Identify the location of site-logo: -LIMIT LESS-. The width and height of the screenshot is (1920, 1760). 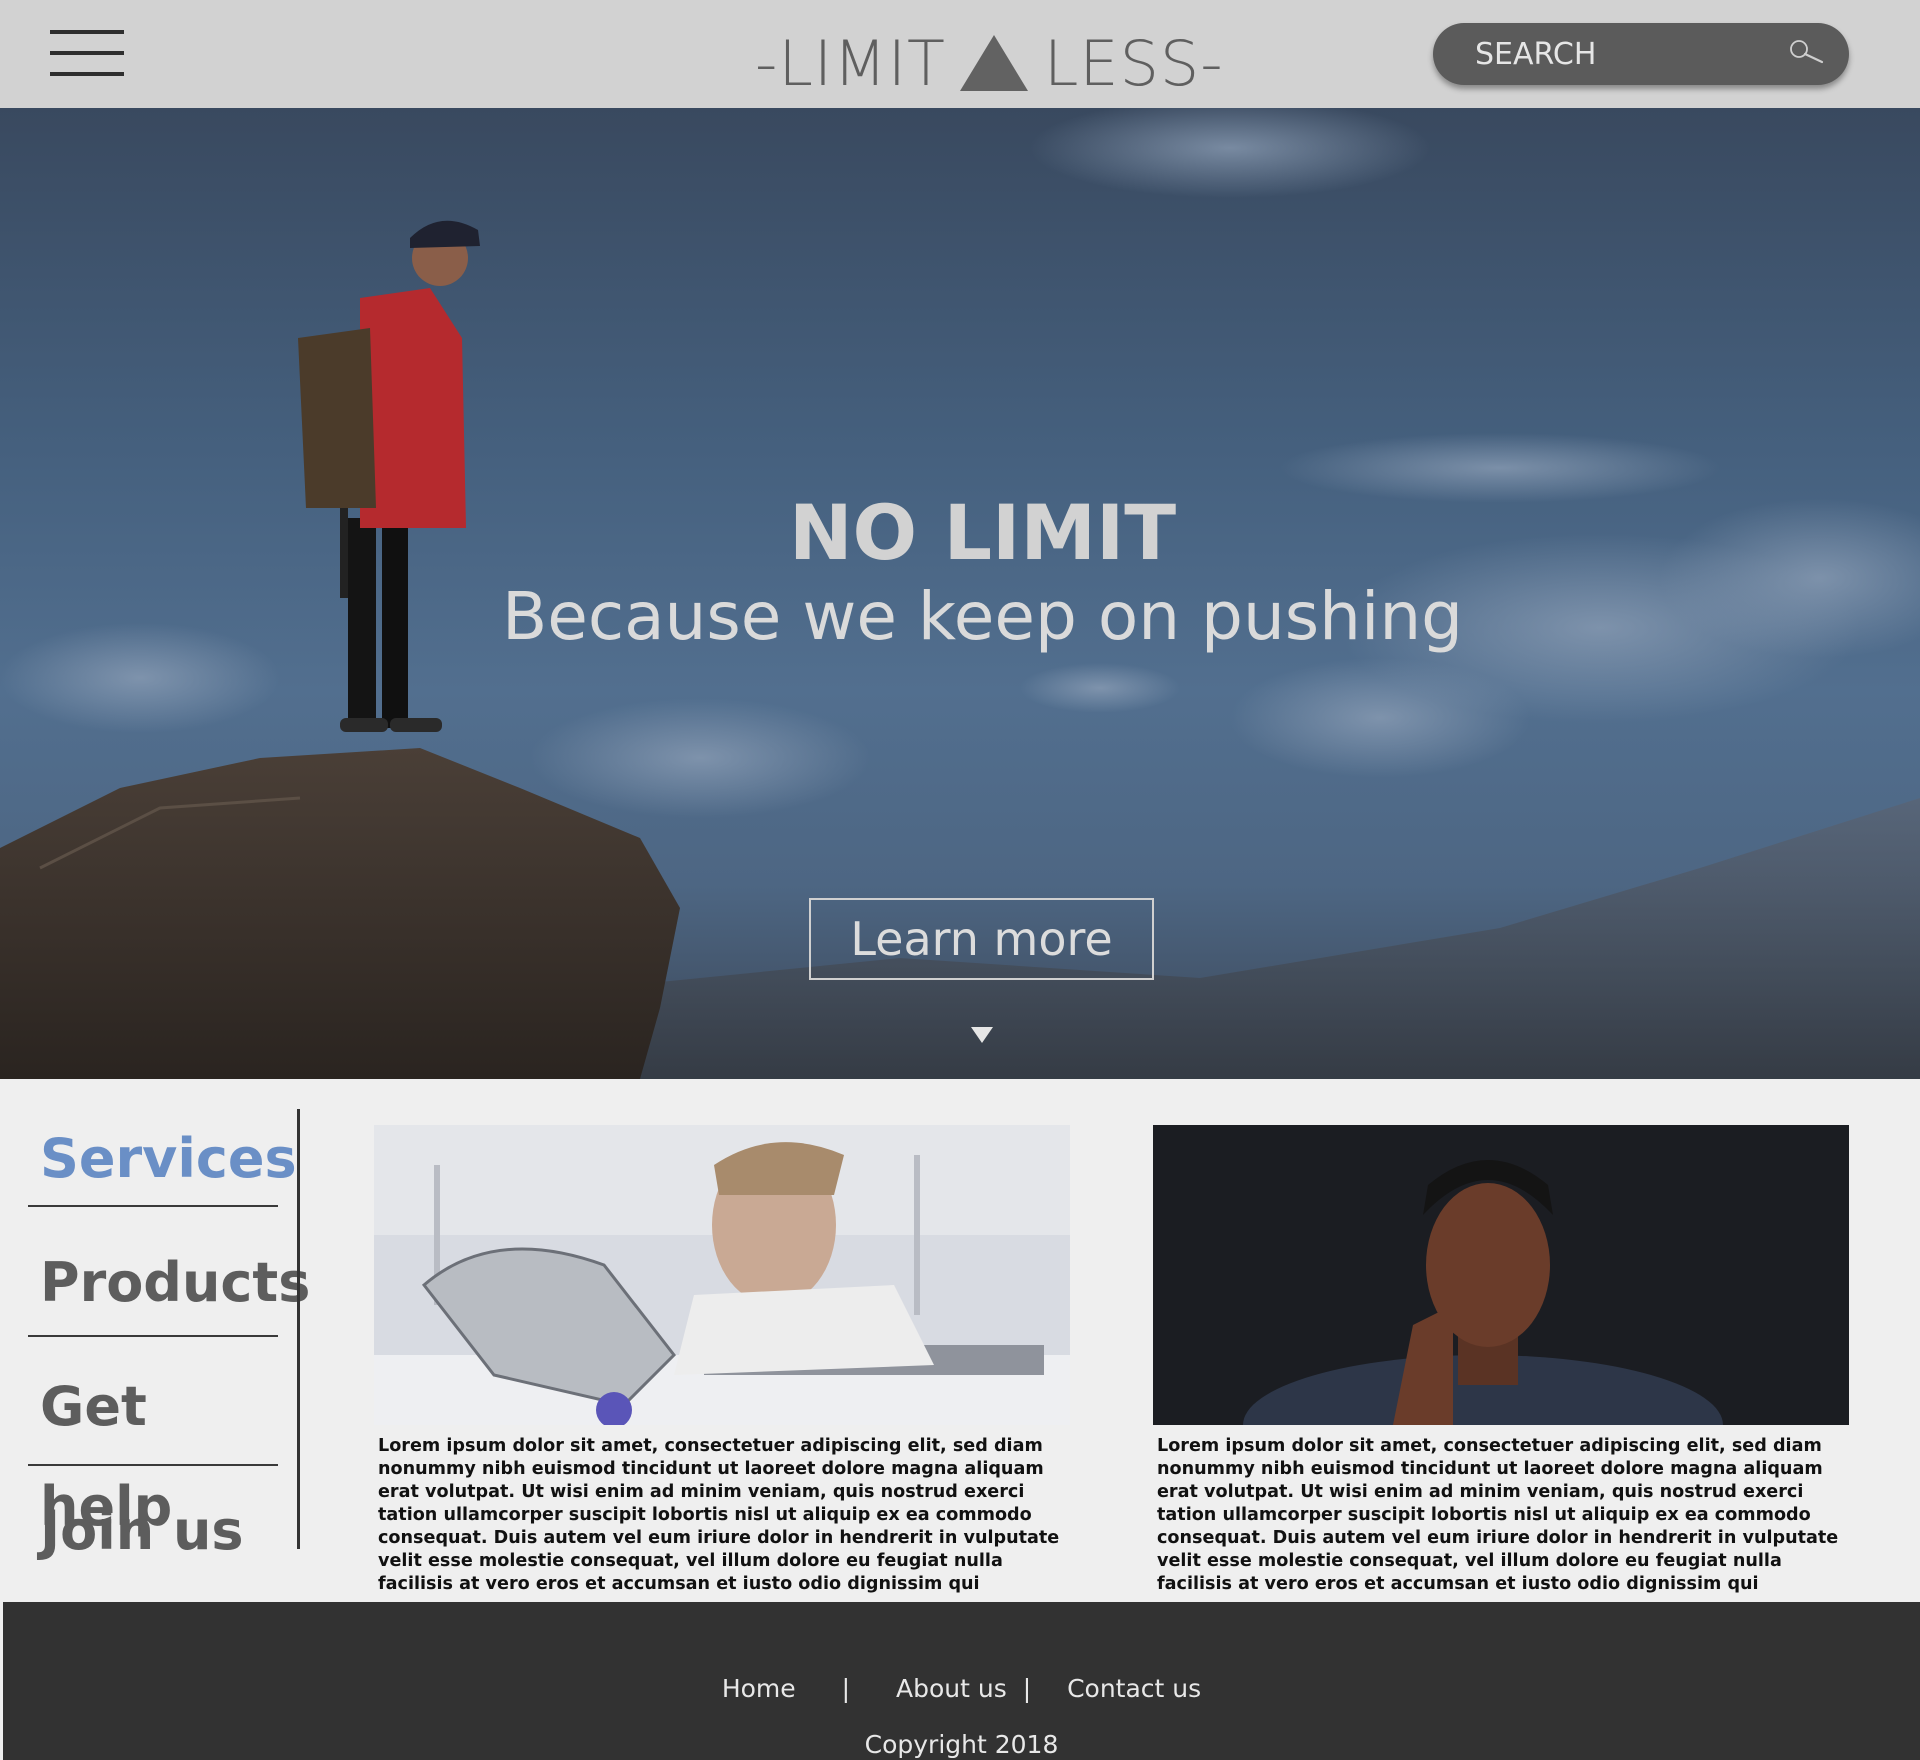
(989, 63).